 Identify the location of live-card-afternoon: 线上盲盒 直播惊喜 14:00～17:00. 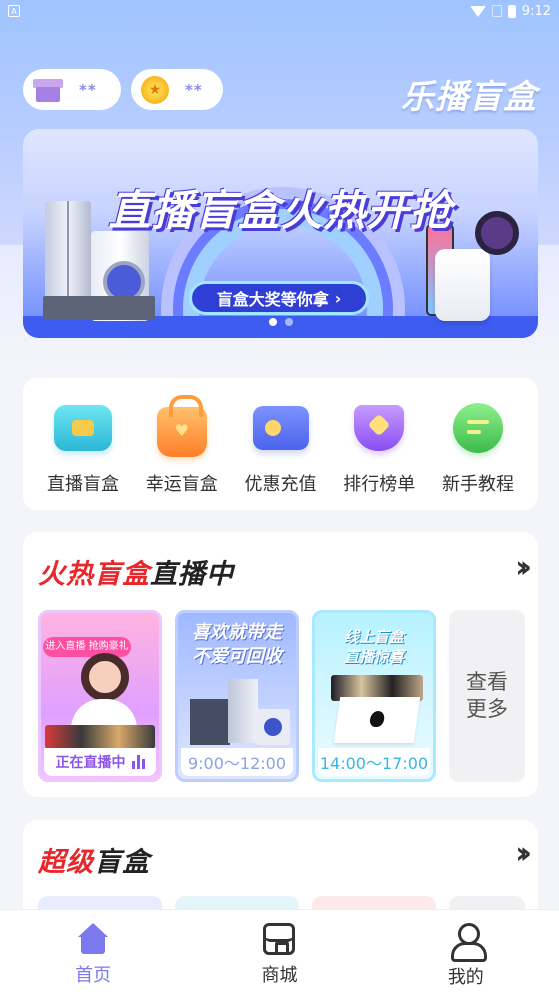
(374, 696).